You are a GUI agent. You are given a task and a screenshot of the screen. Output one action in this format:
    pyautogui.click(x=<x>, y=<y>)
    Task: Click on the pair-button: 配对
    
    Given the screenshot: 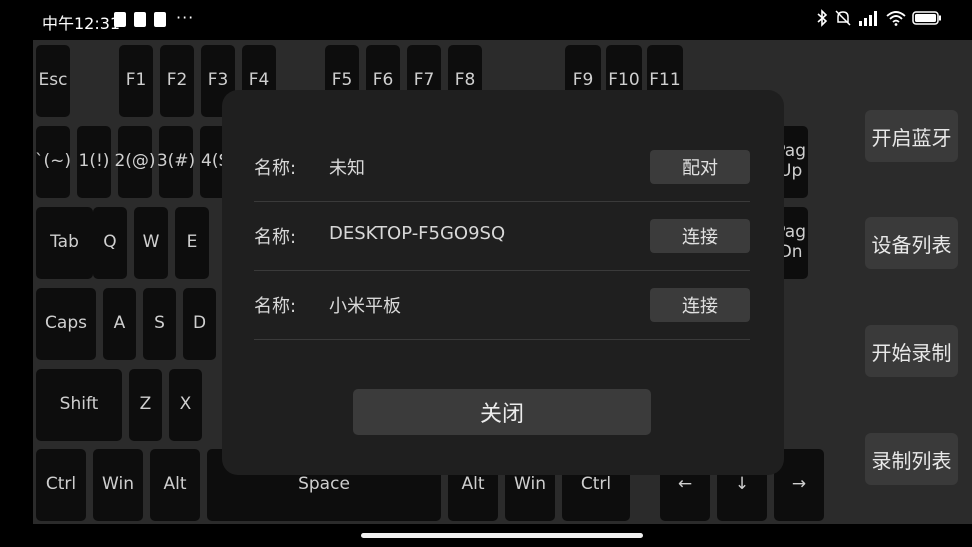 What is the action you would take?
    pyautogui.click(x=700, y=167)
    